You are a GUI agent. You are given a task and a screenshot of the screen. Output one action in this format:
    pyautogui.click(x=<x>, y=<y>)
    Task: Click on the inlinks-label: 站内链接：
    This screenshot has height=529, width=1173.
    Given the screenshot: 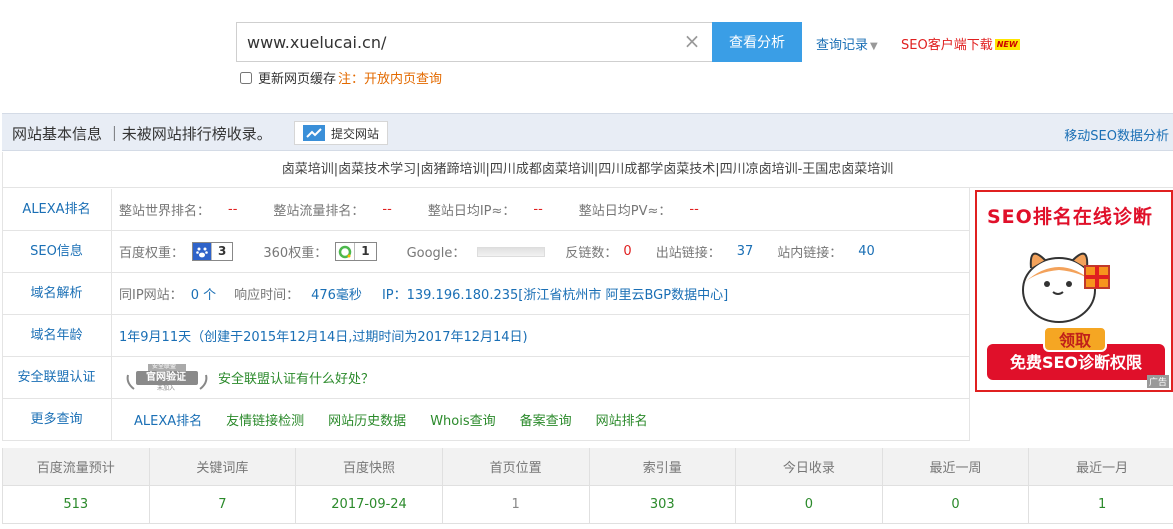 What is the action you would take?
    pyautogui.click(x=810, y=253)
    